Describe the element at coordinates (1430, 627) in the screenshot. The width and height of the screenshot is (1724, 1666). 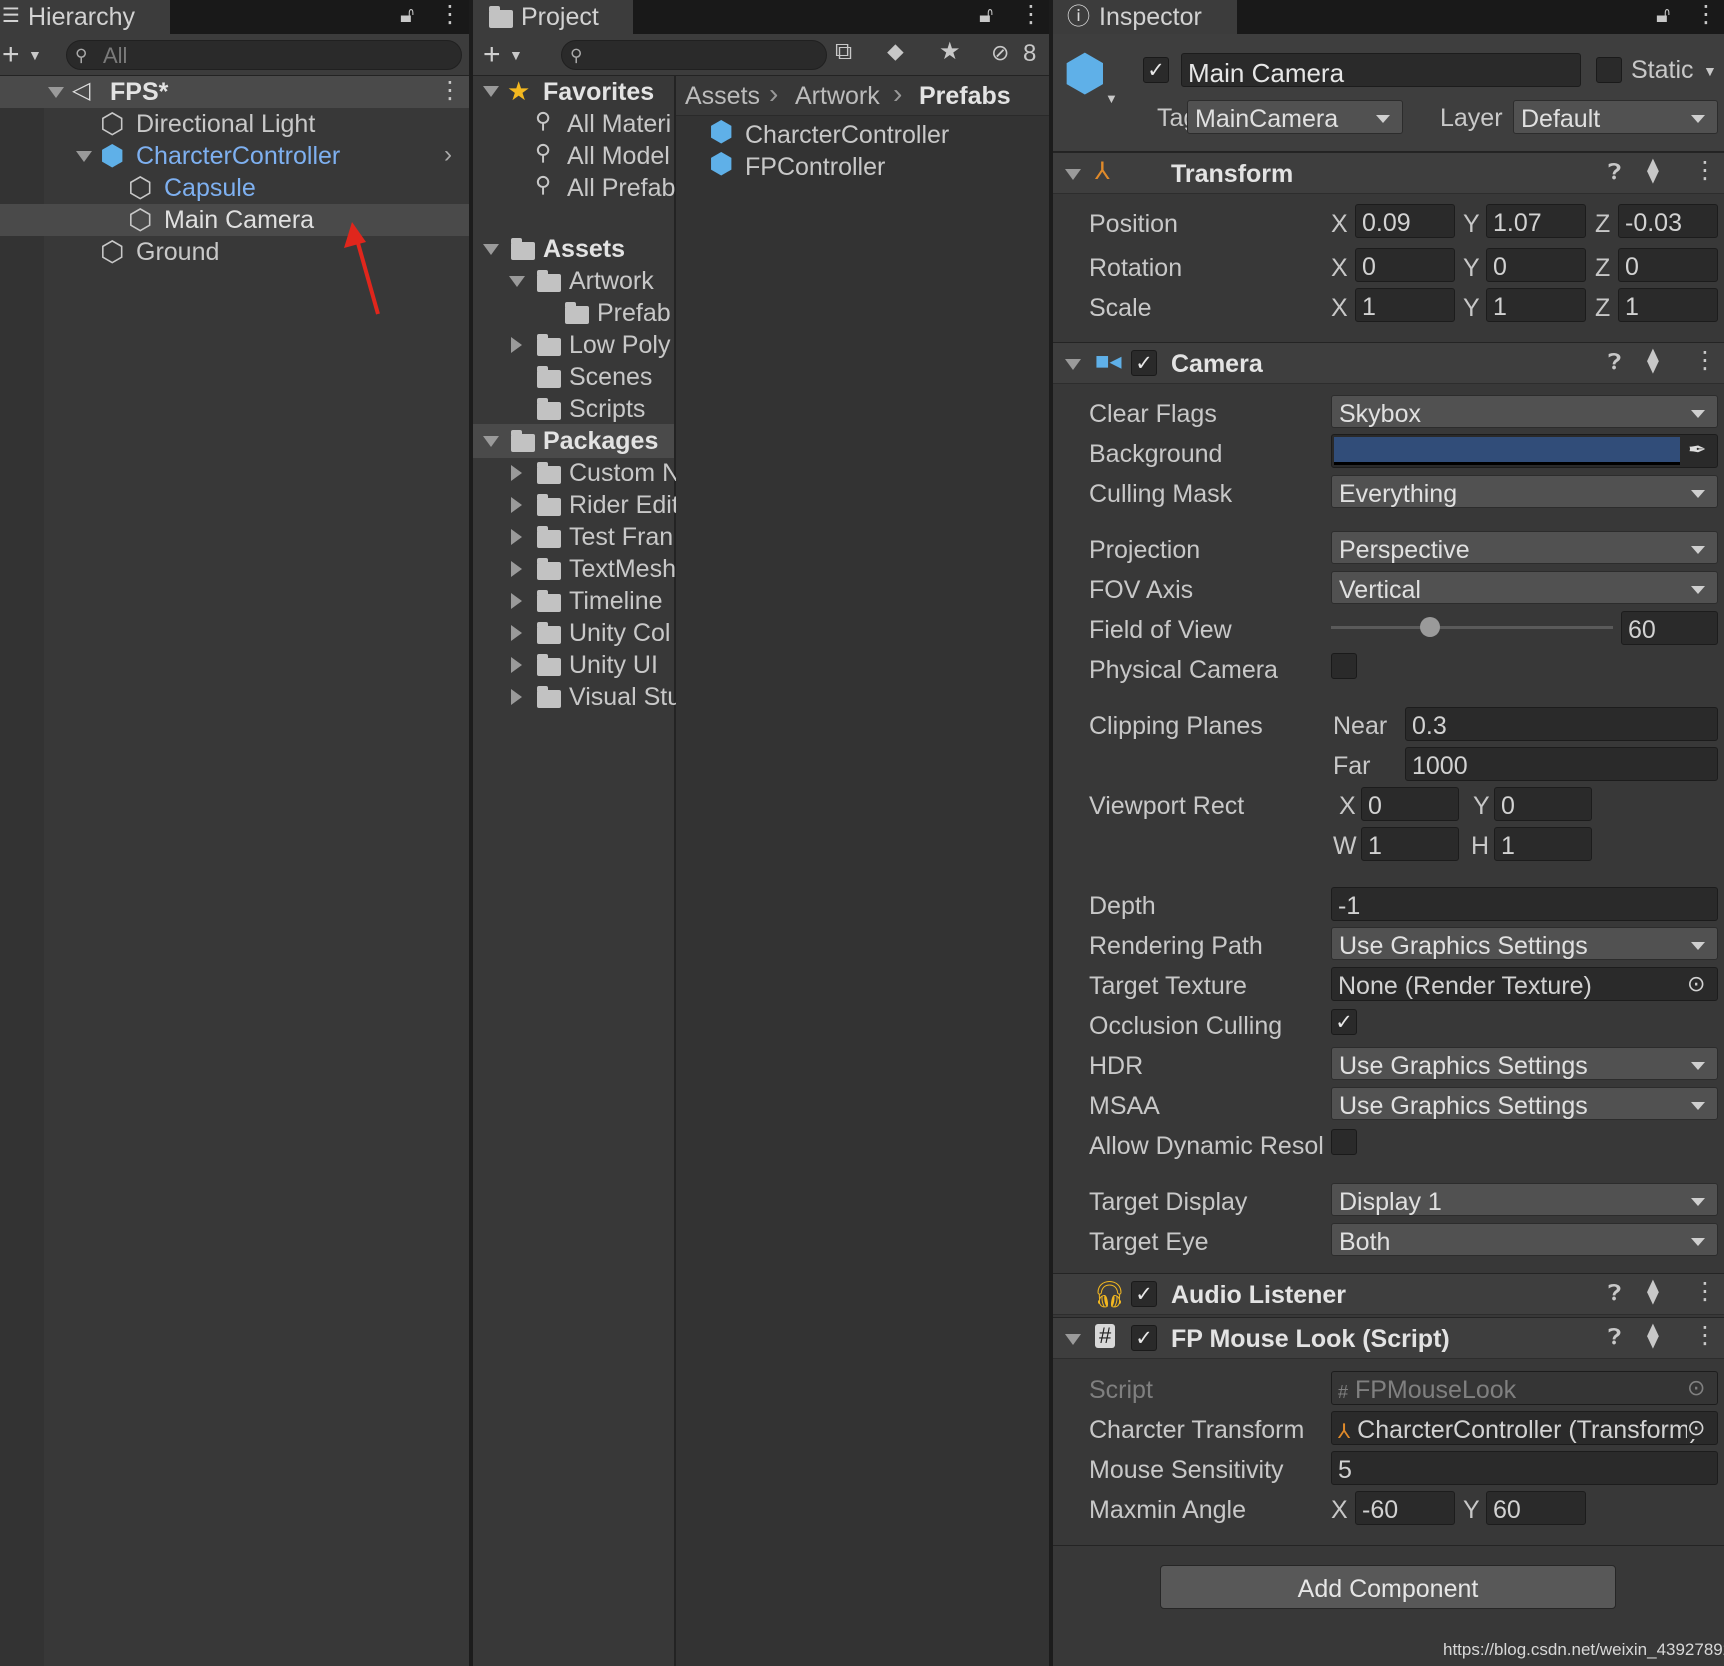
I see `fov-slider-thumb` at that location.